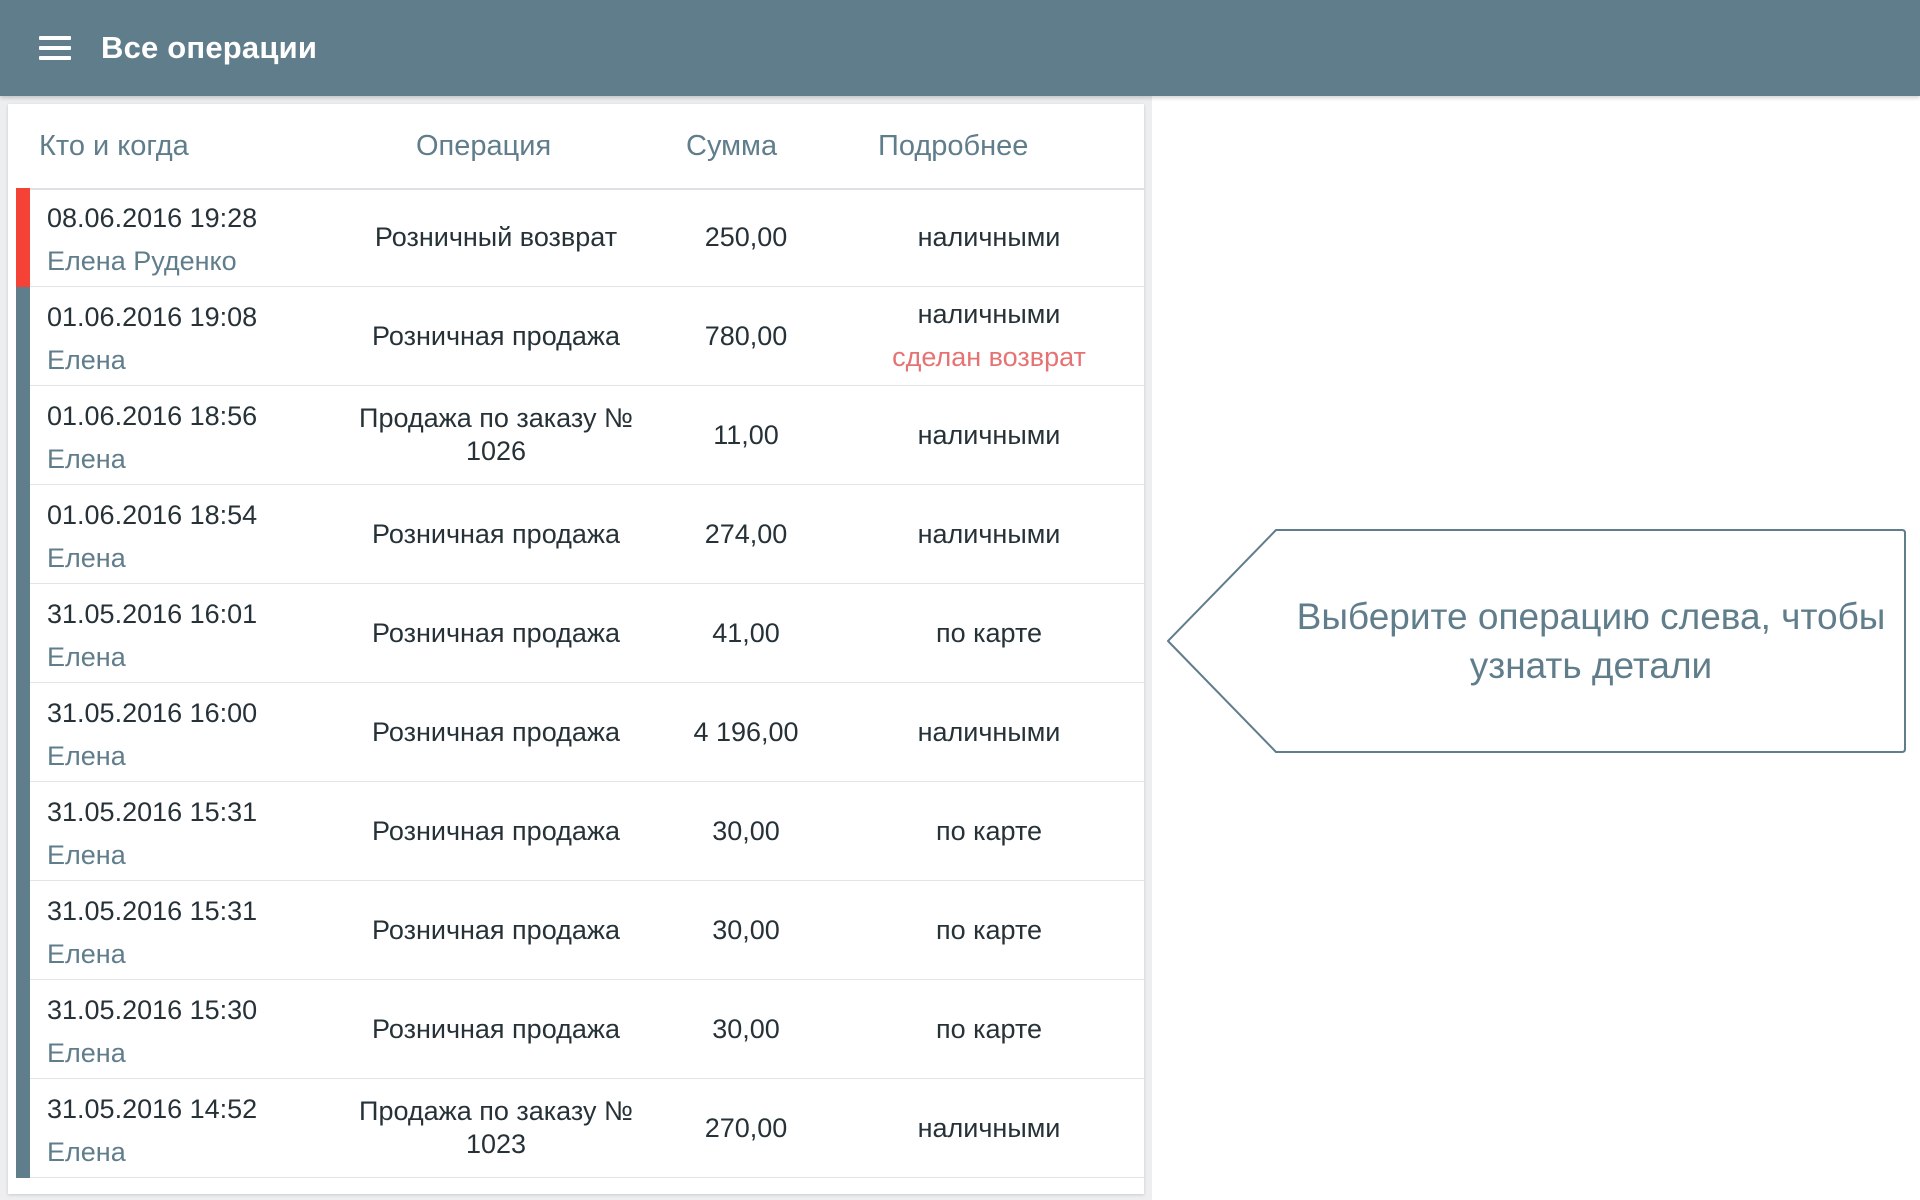 The height and width of the screenshot is (1200, 1920). What do you see at coordinates (152, 713) in the screenshot?
I see `operation-datetime: 31.05.2016 16:00` at bounding box center [152, 713].